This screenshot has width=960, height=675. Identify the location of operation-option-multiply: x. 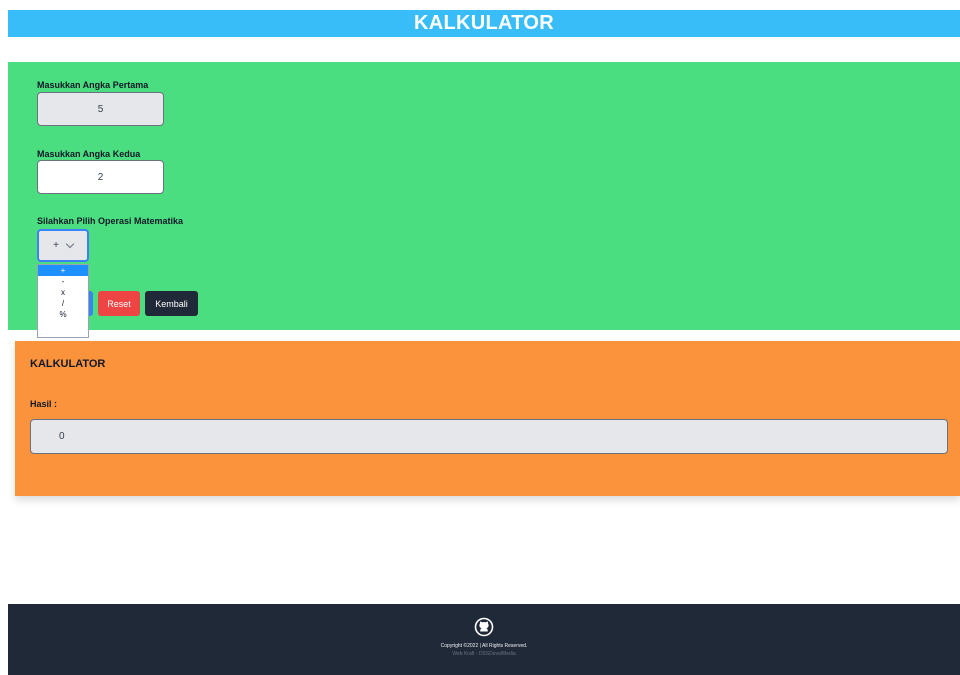
(63, 292).